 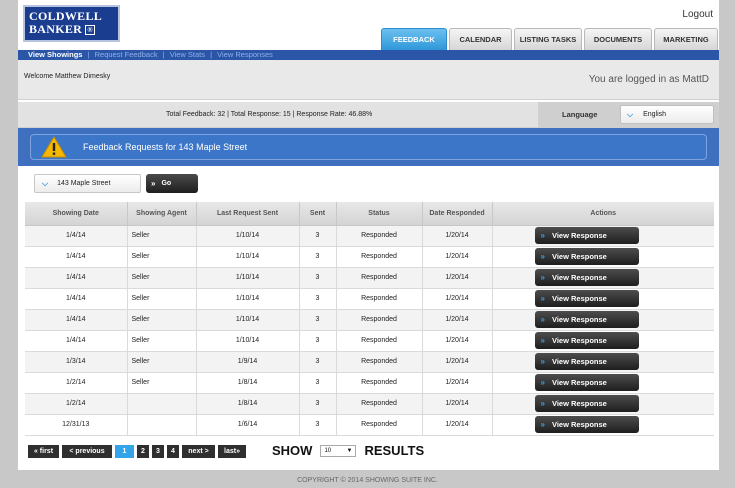 I want to click on col-last-request-sent: Last Request Sent, so click(x=248, y=214).